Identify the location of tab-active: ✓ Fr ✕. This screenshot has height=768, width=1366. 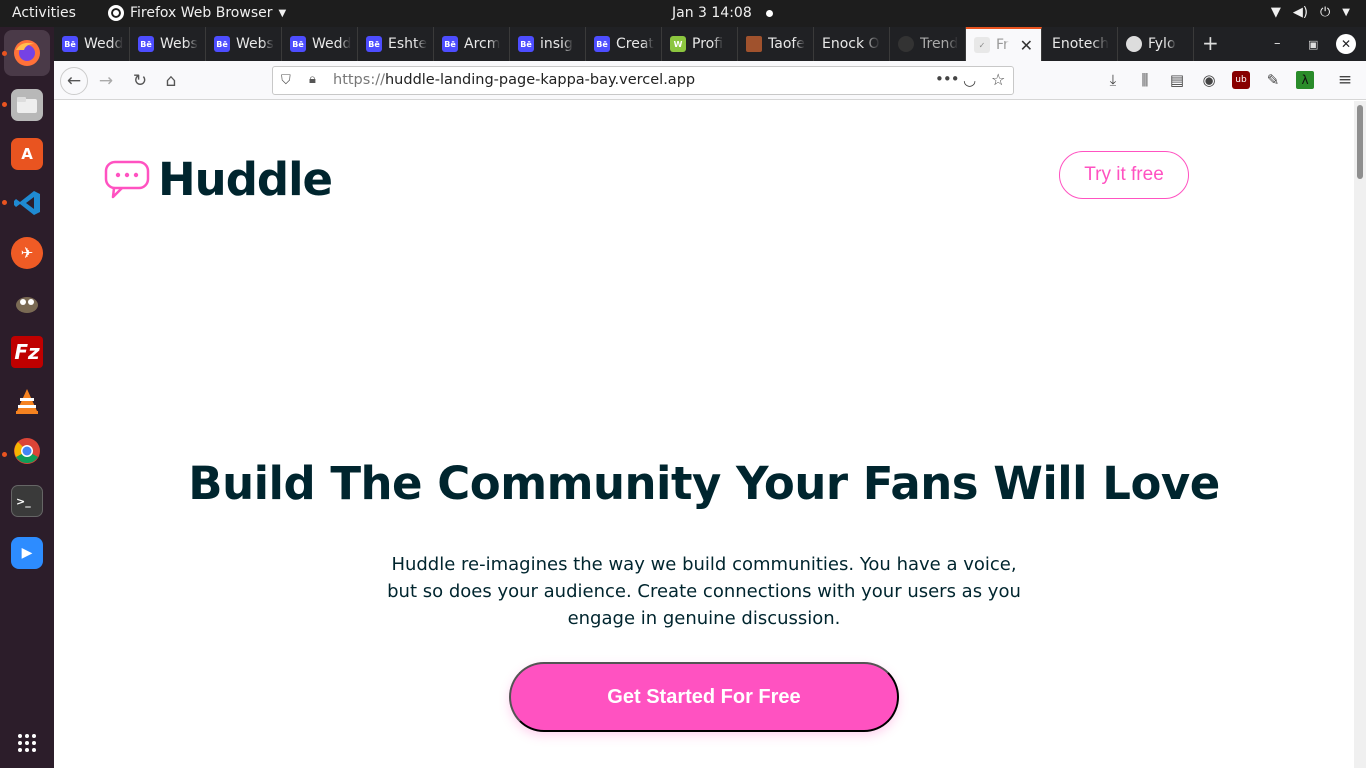
(1004, 44).